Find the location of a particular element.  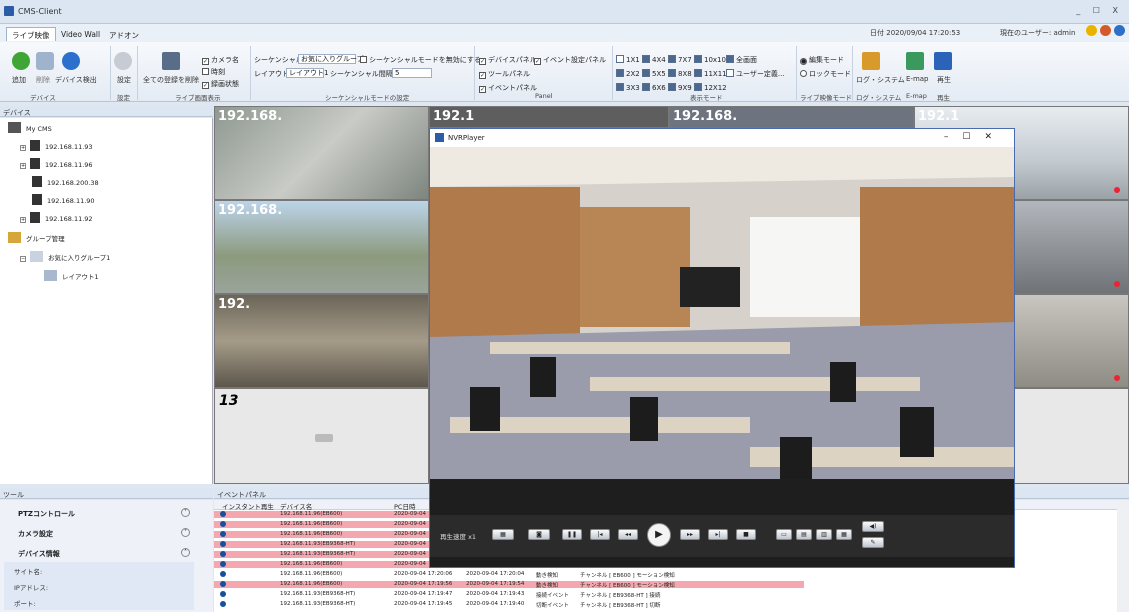

delete-button: 削除 is located at coordinates (43, 80).